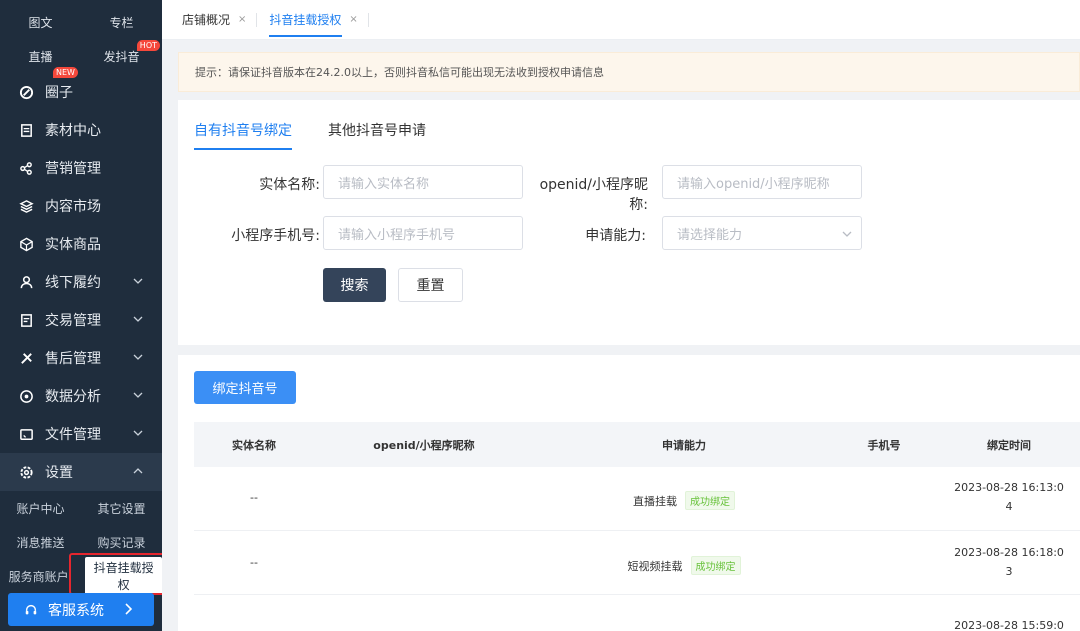 This screenshot has height=631, width=1080. Describe the element at coordinates (655, 501) in the screenshot. I see `ability-text: 直播挂载` at that location.